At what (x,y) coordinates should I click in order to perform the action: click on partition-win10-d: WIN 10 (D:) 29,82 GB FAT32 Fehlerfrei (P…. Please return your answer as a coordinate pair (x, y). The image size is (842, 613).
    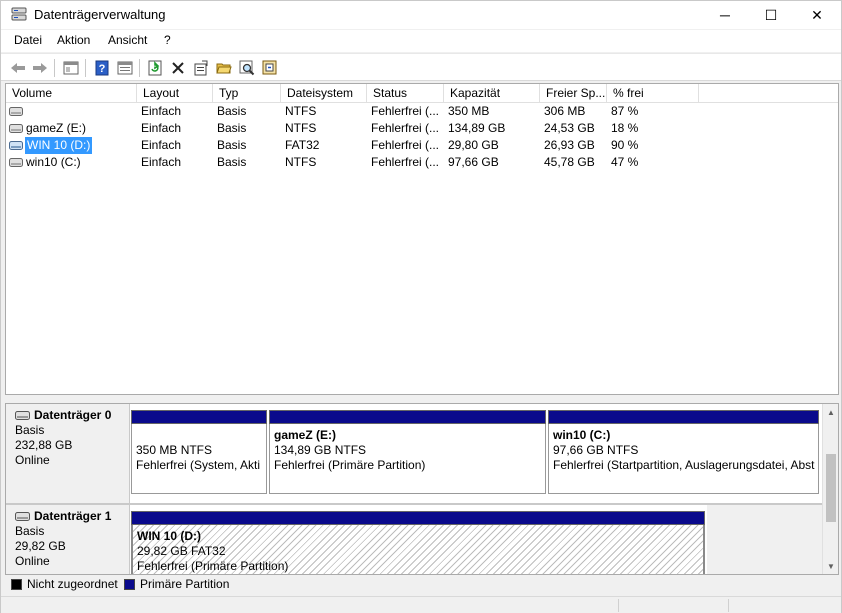
    Looking at the image, I should click on (418, 542).